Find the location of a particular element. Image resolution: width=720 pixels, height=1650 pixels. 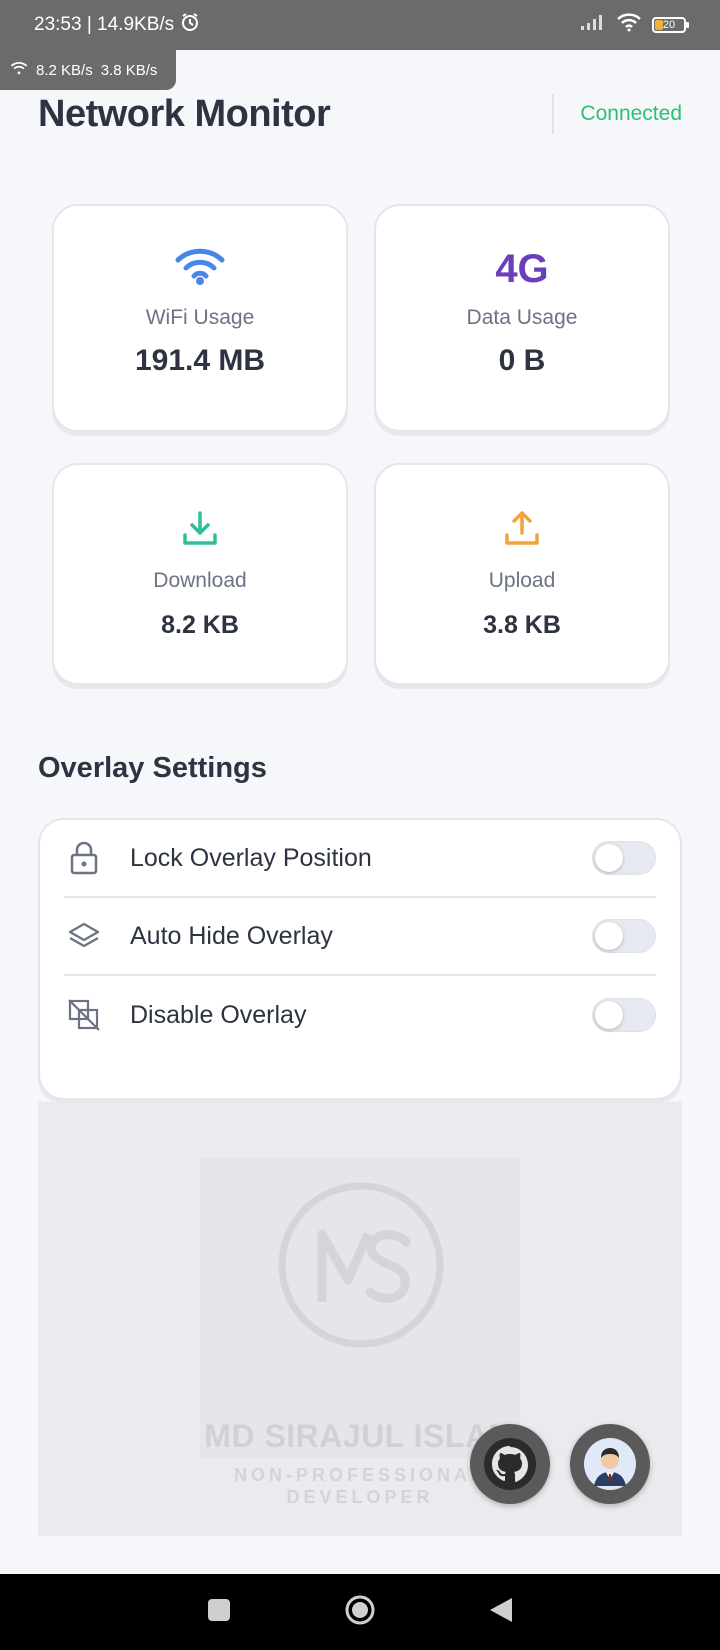

ms-monogram-icon is located at coordinates (361, 1265).